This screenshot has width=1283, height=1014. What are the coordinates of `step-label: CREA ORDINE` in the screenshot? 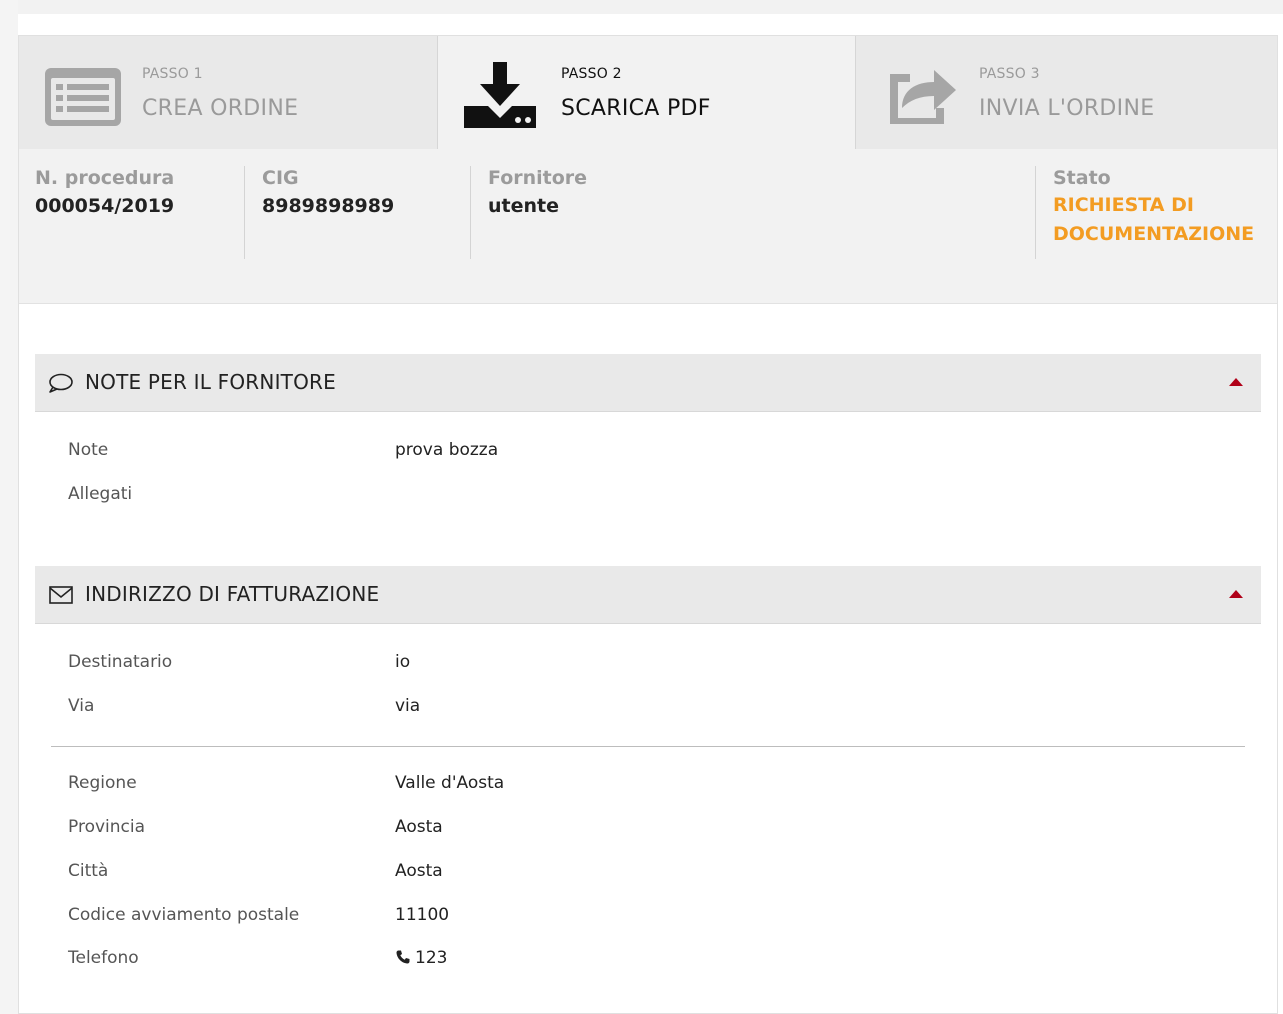 It's located at (220, 108).